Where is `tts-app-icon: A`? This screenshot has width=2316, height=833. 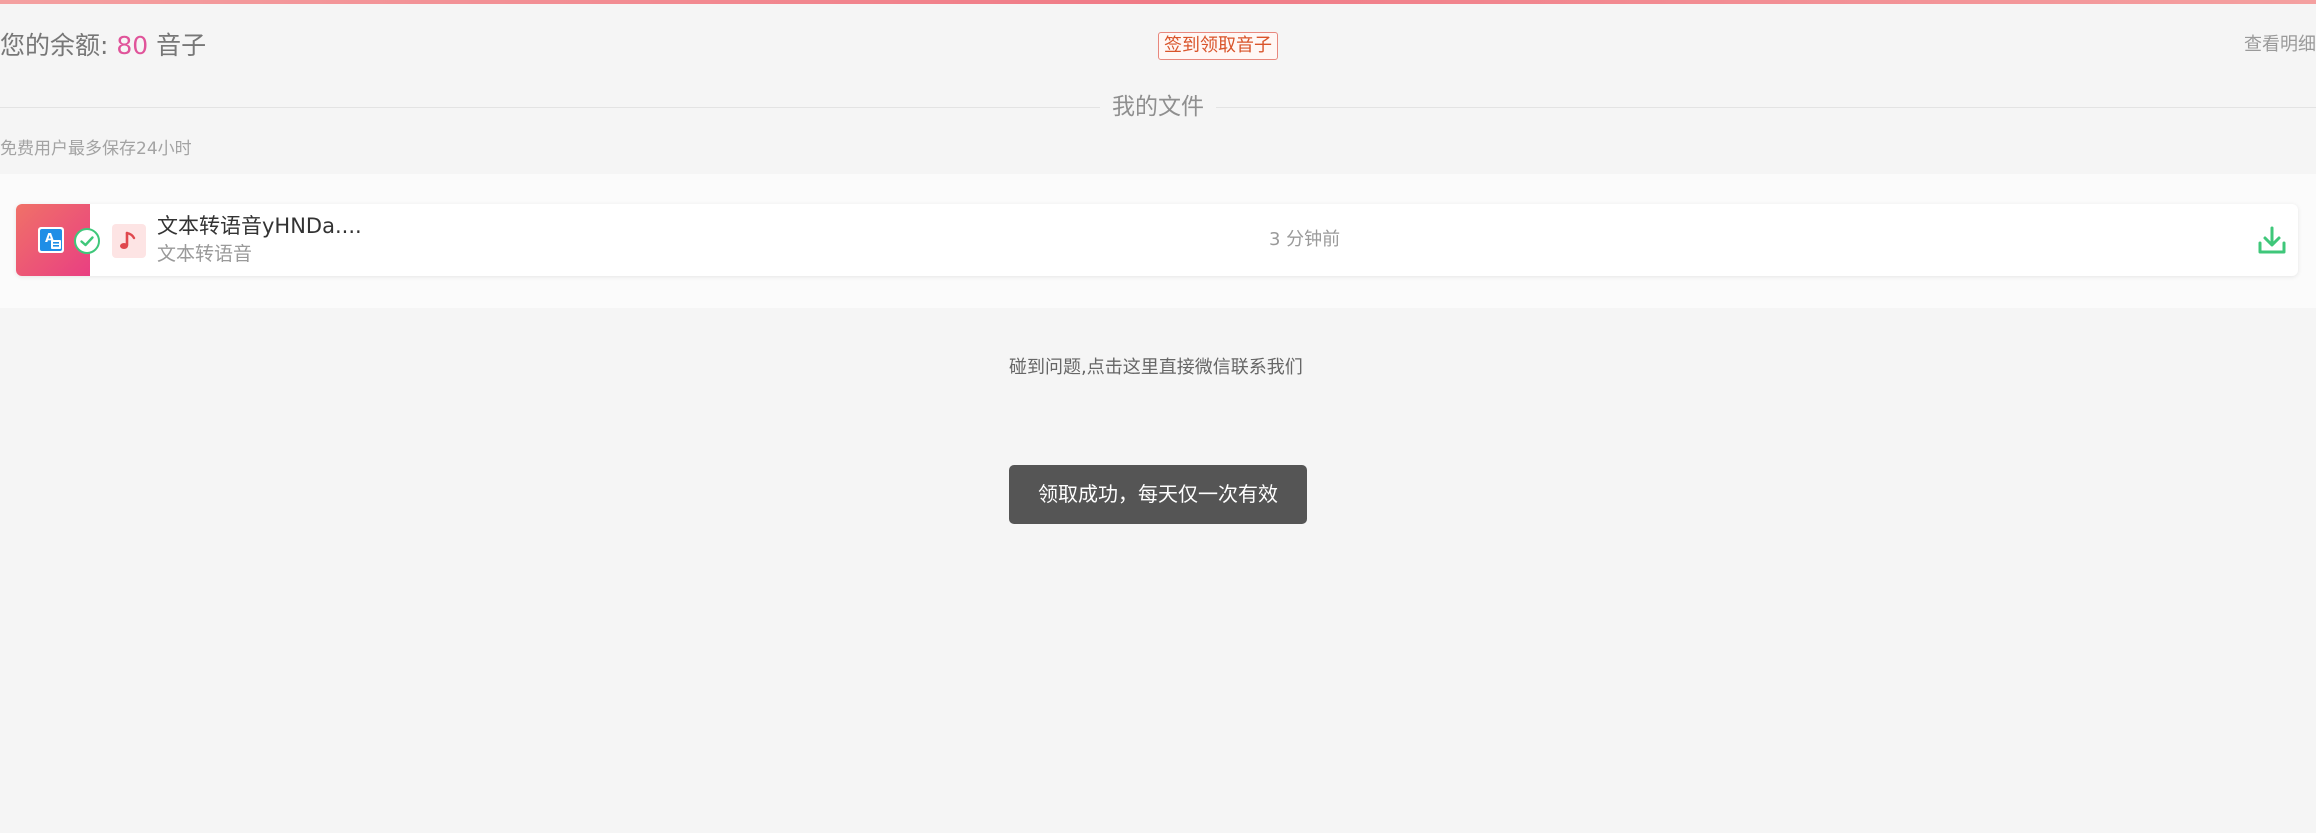
tts-app-icon: A is located at coordinates (51, 240).